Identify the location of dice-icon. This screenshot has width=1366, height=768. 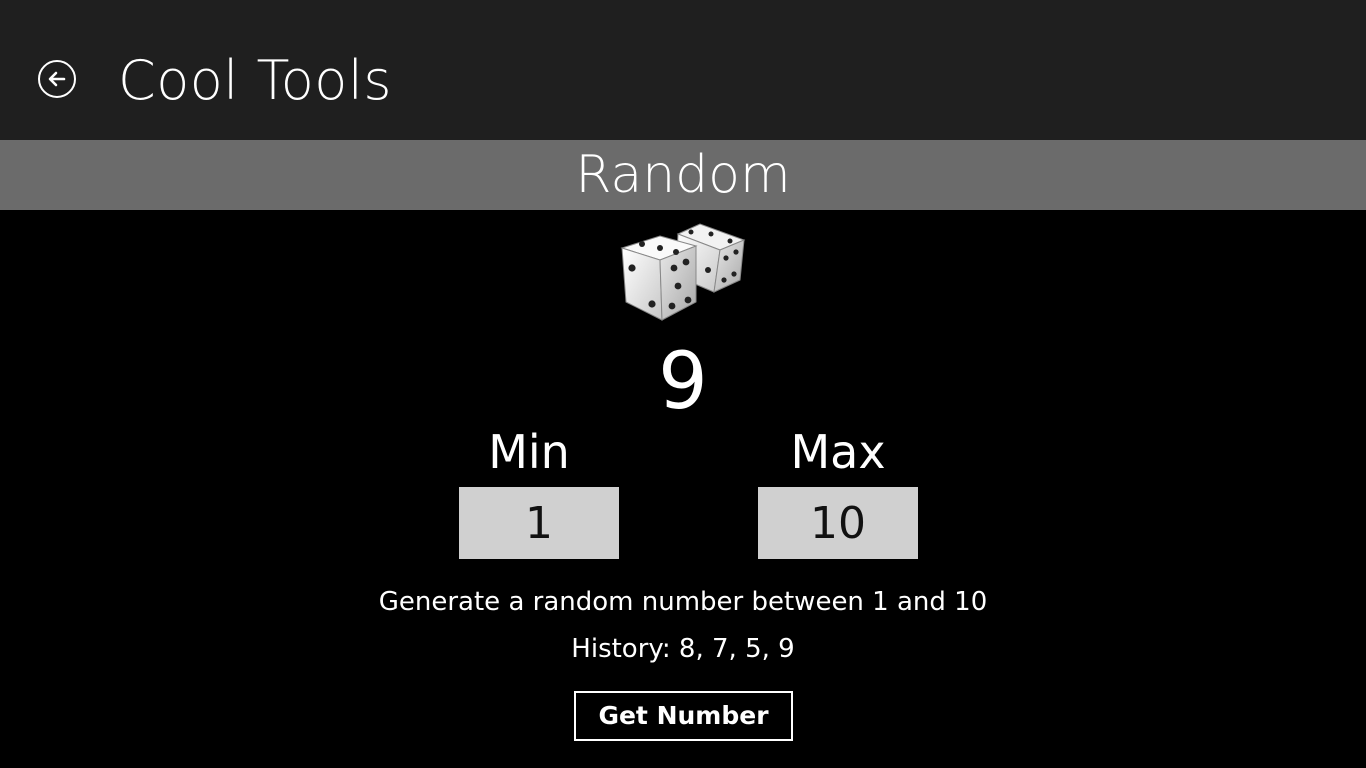
(683, 272).